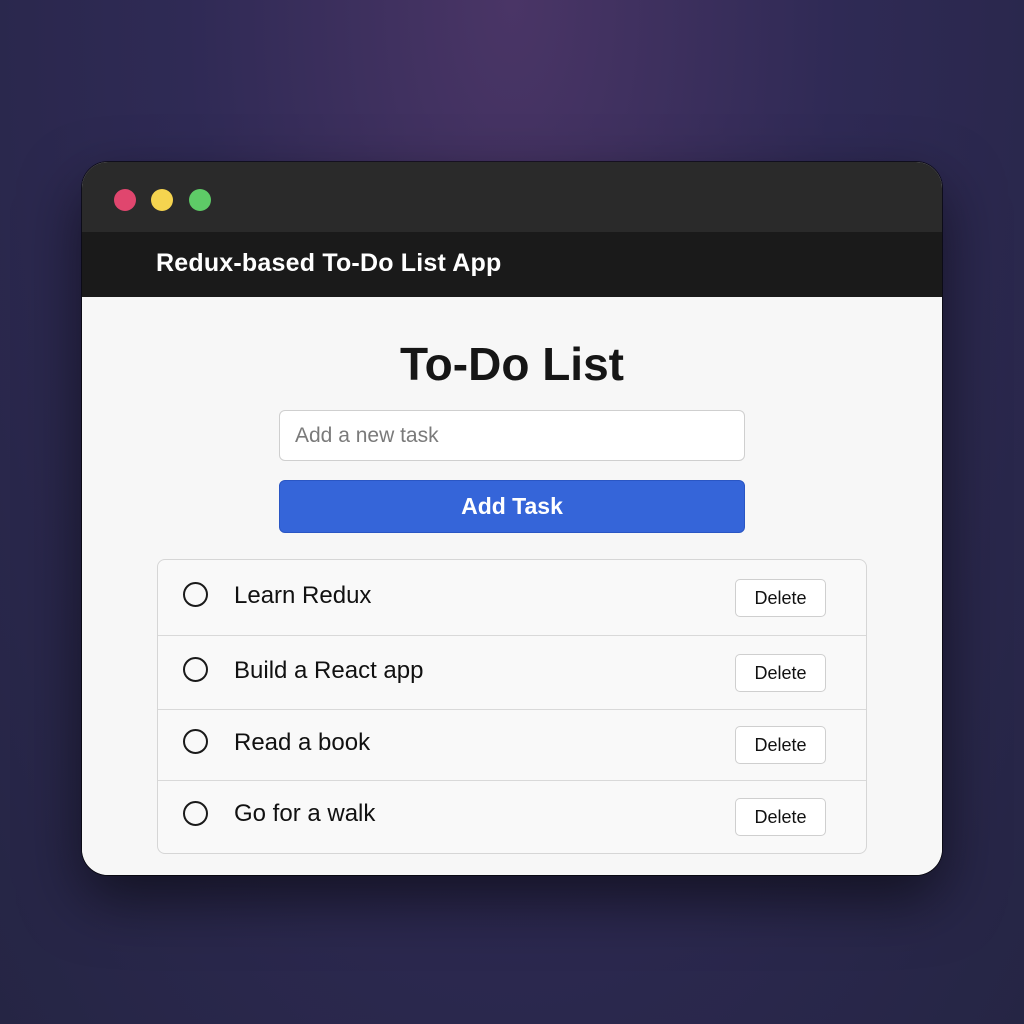  What do you see at coordinates (305, 813) in the screenshot?
I see `task-label: Go for a walk` at bounding box center [305, 813].